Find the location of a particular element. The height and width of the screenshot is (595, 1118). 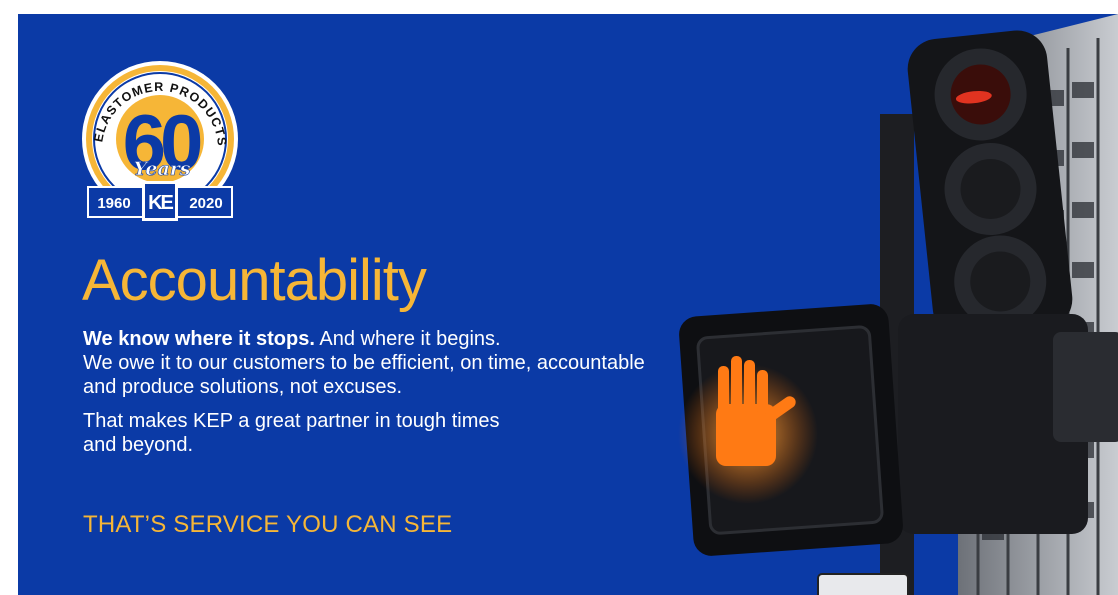

pedestrian-signal is located at coordinates (790, 430).